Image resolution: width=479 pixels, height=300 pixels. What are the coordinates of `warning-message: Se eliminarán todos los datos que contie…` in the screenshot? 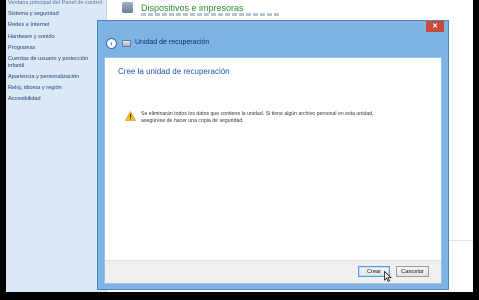 It's located at (257, 117).